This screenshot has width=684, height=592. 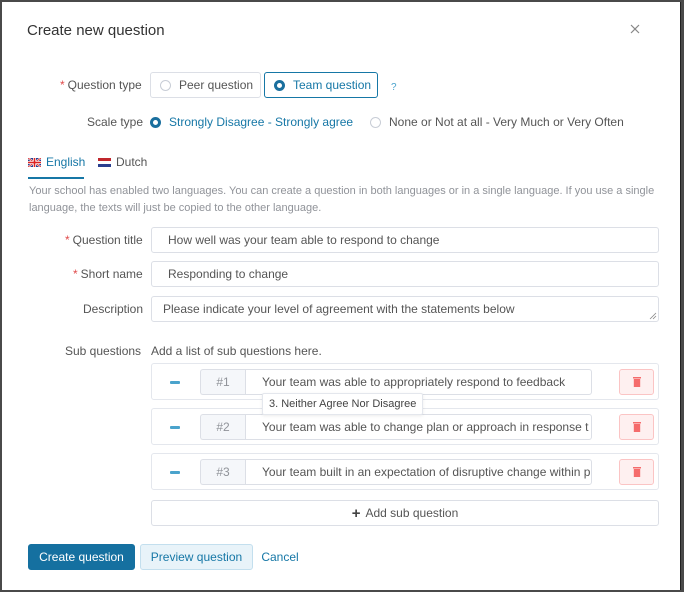 I want to click on peer-question-radio: Peer question, so click(x=205, y=85).